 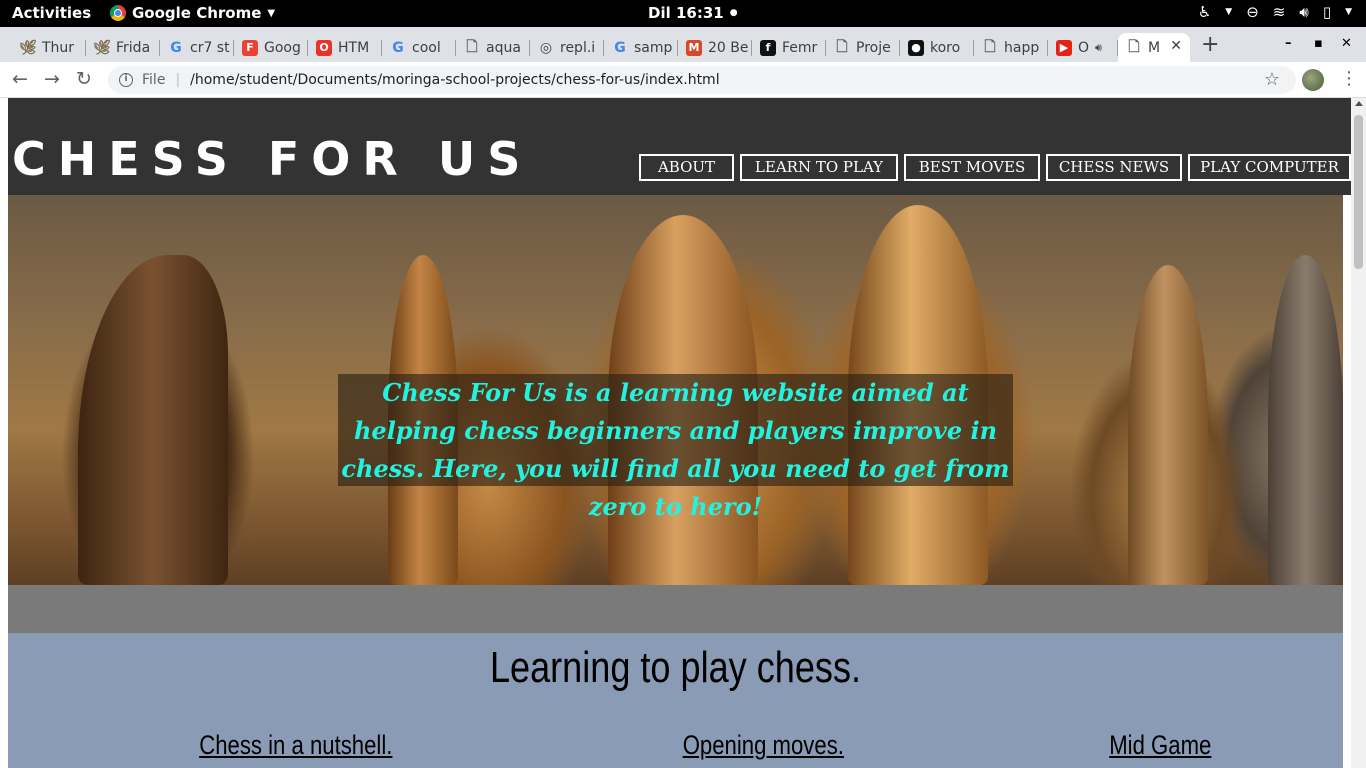 I want to click on tab-title: Femr, so click(x=800, y=47).